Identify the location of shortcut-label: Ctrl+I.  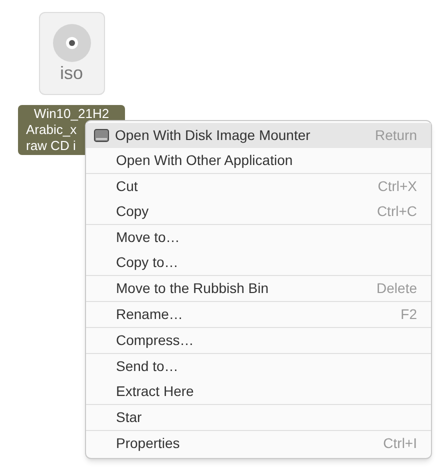
(400, 443).